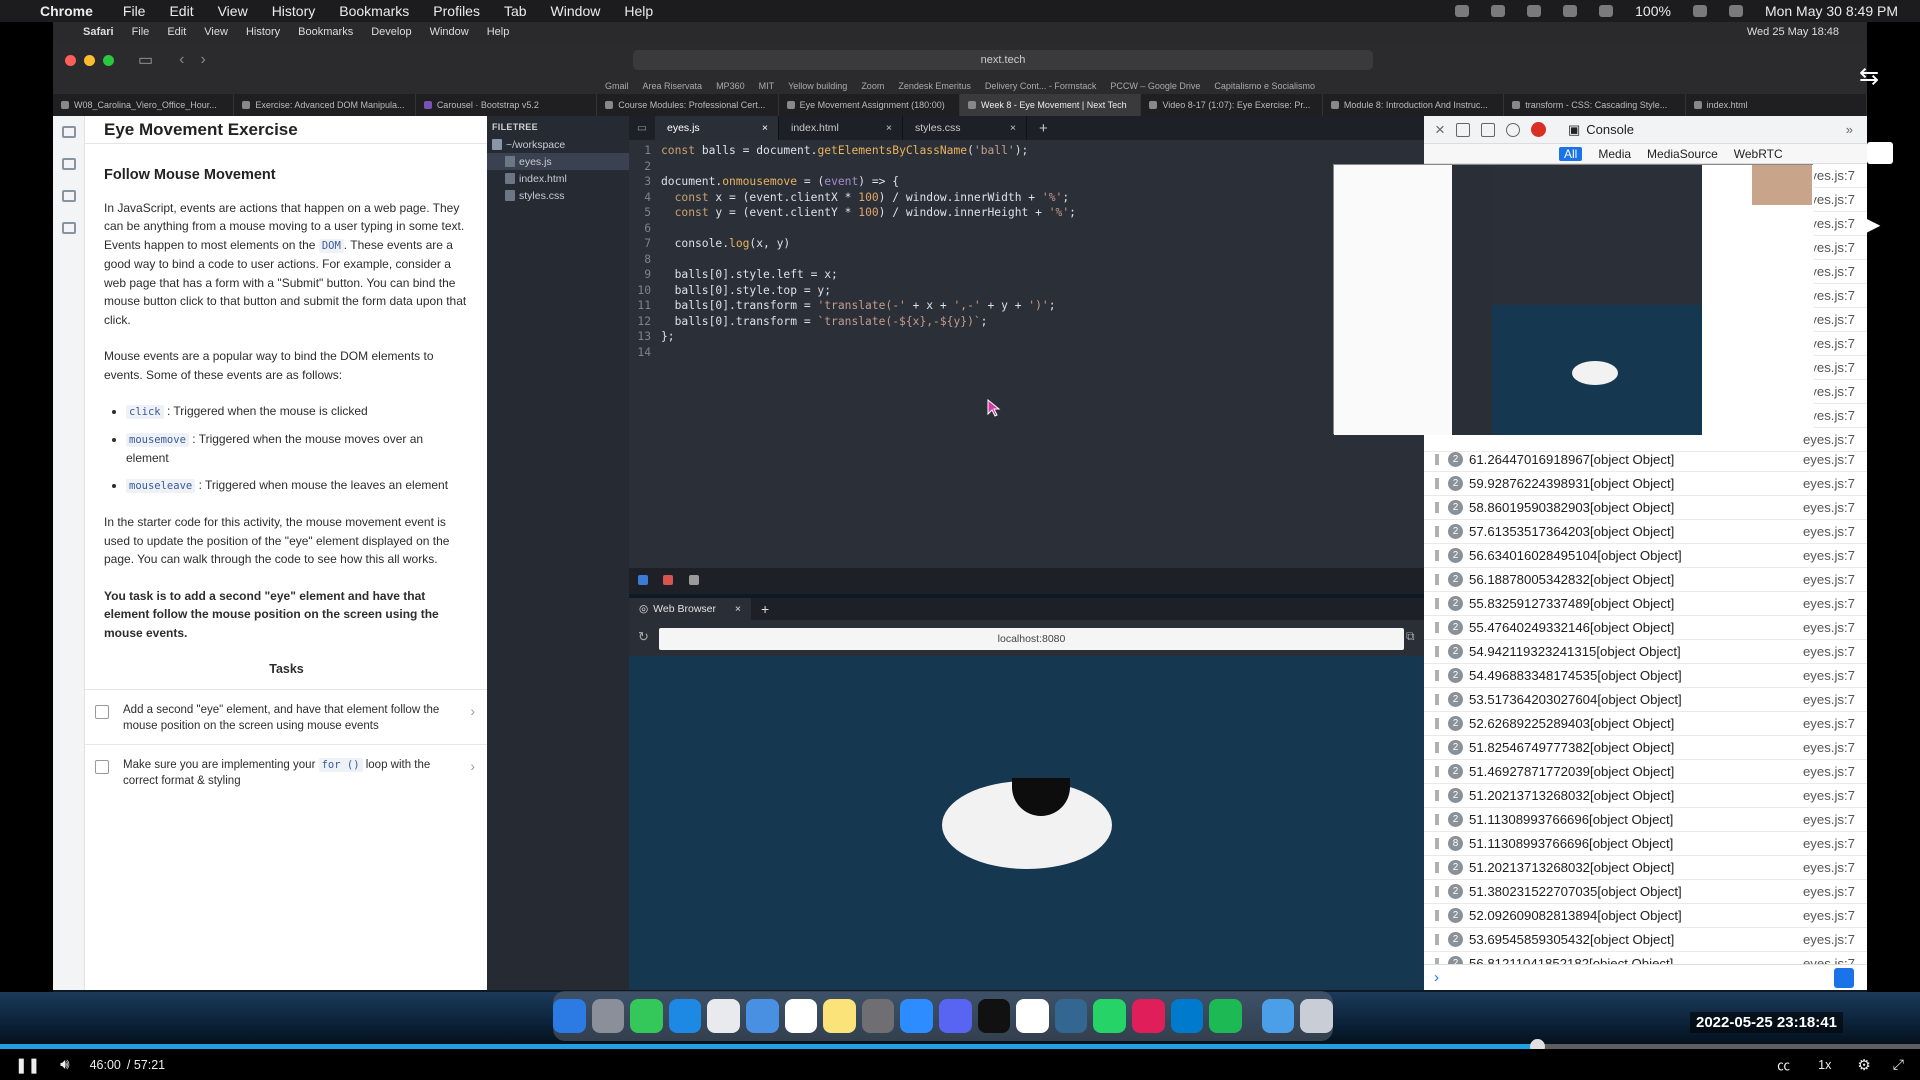  What do you see at coordinates (1898, 1064) in the screenshot?
I see `fullscreen-icon: ⤢` at bounding box center [1898, 1064].